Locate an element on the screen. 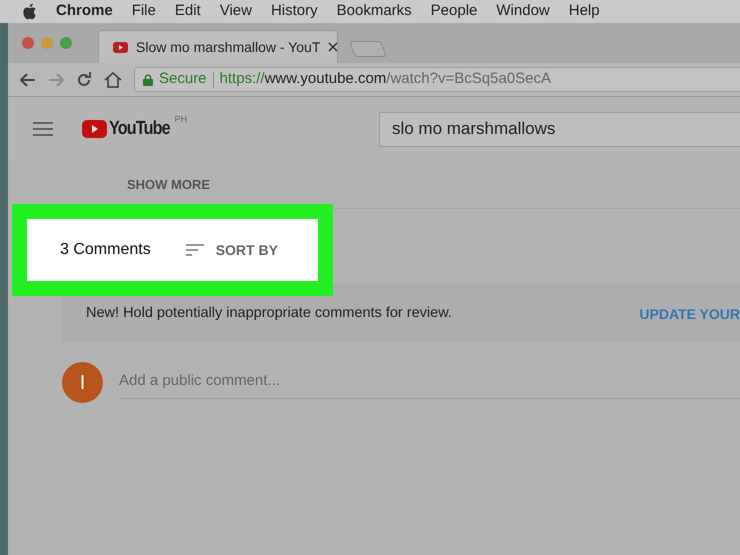 Image resolution: width=740 pixels, height=555 pixels. app-menu: Chrome is located at coordinates (84, 11).